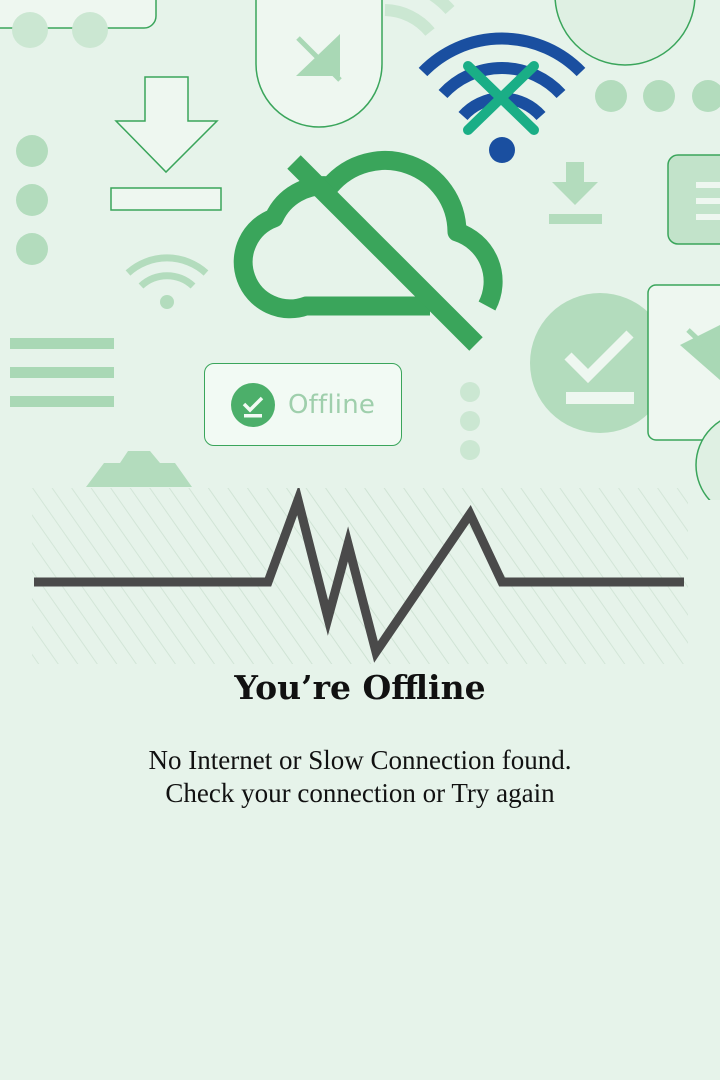  Describe the element at coordinates (419, 18) in the screenshot. I see `wifi-icon` at that location.